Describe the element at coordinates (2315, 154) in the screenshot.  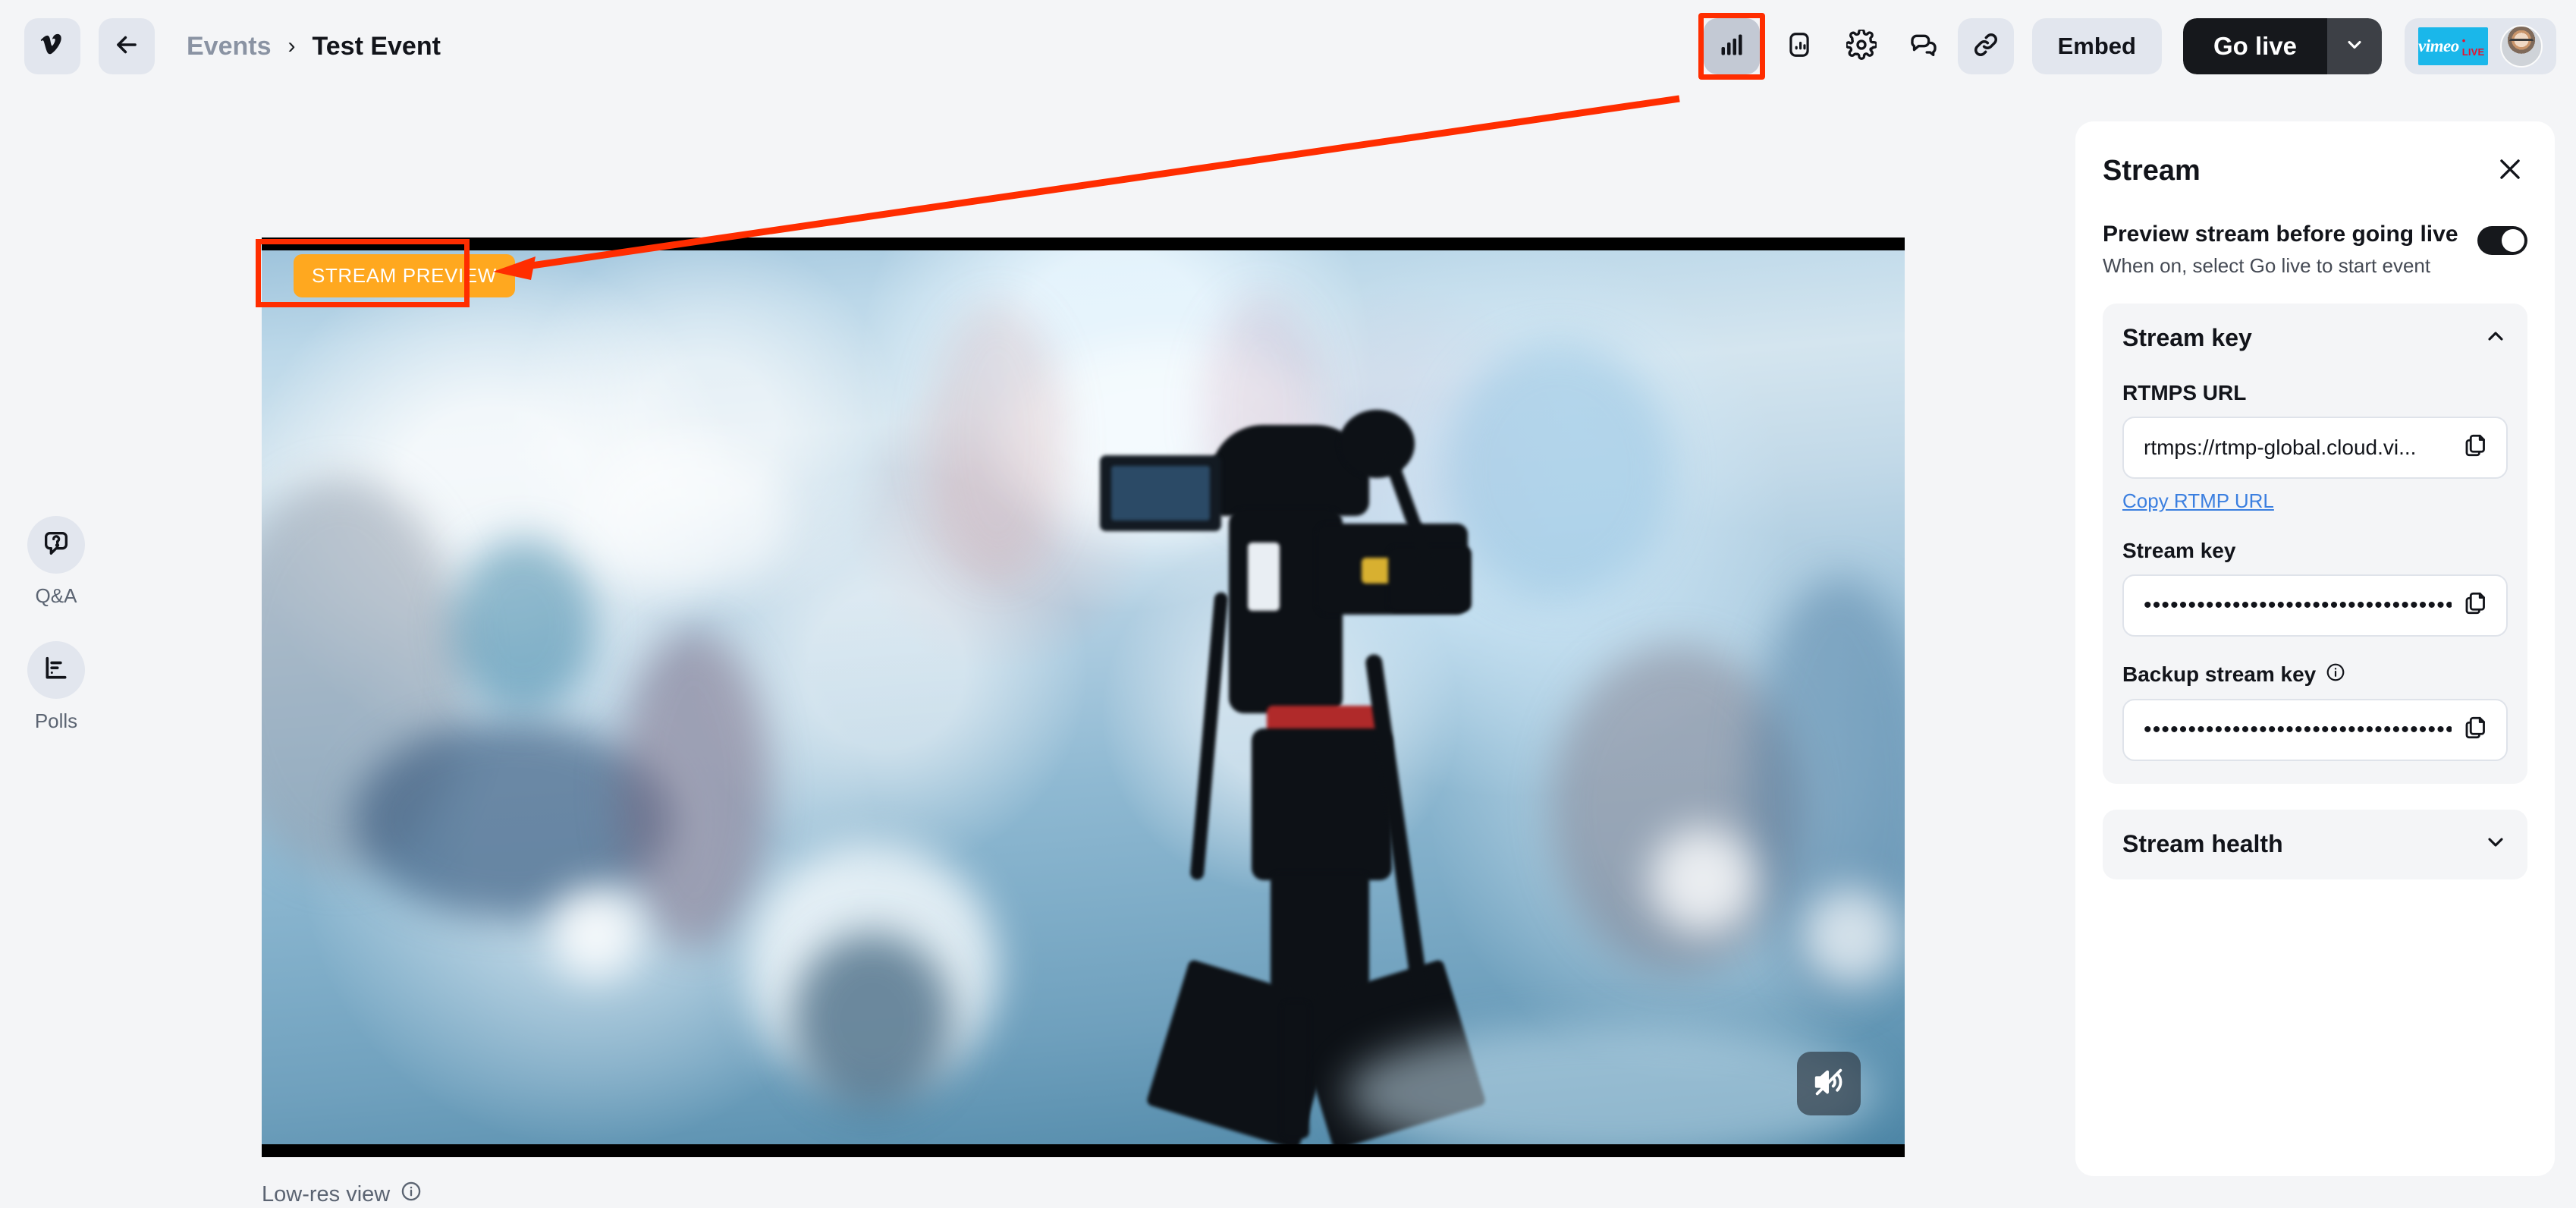
I see `panel-header: Stream` at that location.